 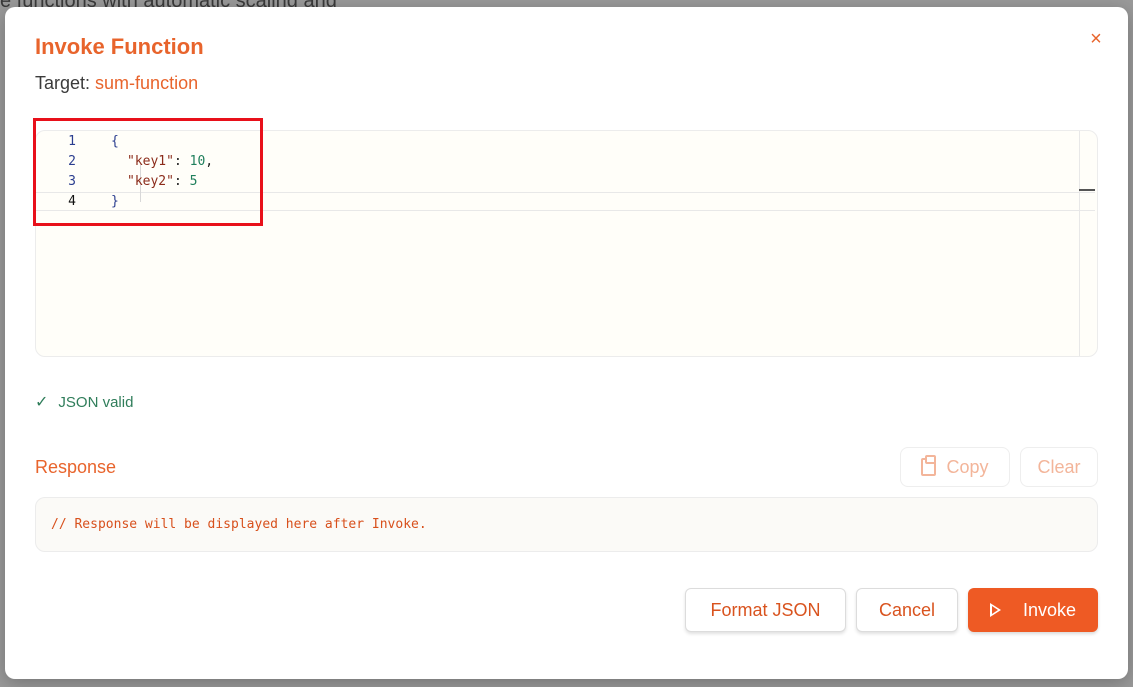 I want to click on copy-button: Copy, so click(x=955, y=467).